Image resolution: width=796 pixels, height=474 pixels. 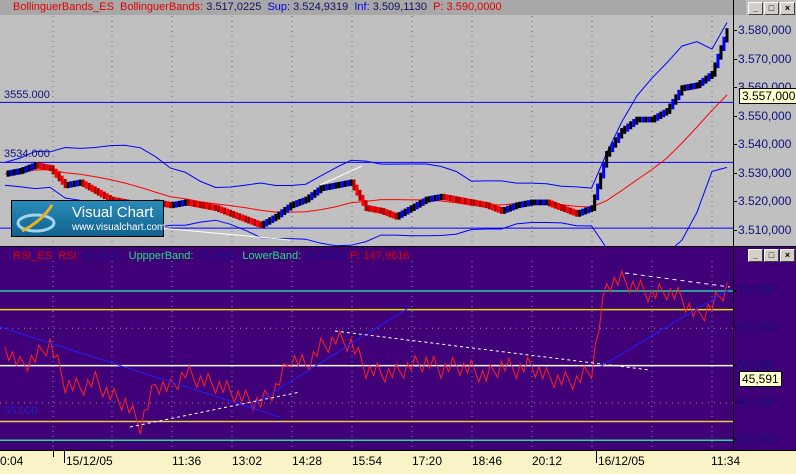 What do you see at coordinates (119, 227) in the screenshot?
I see `logo-url: www.visualchart.com` at bounding box center [119, 227].